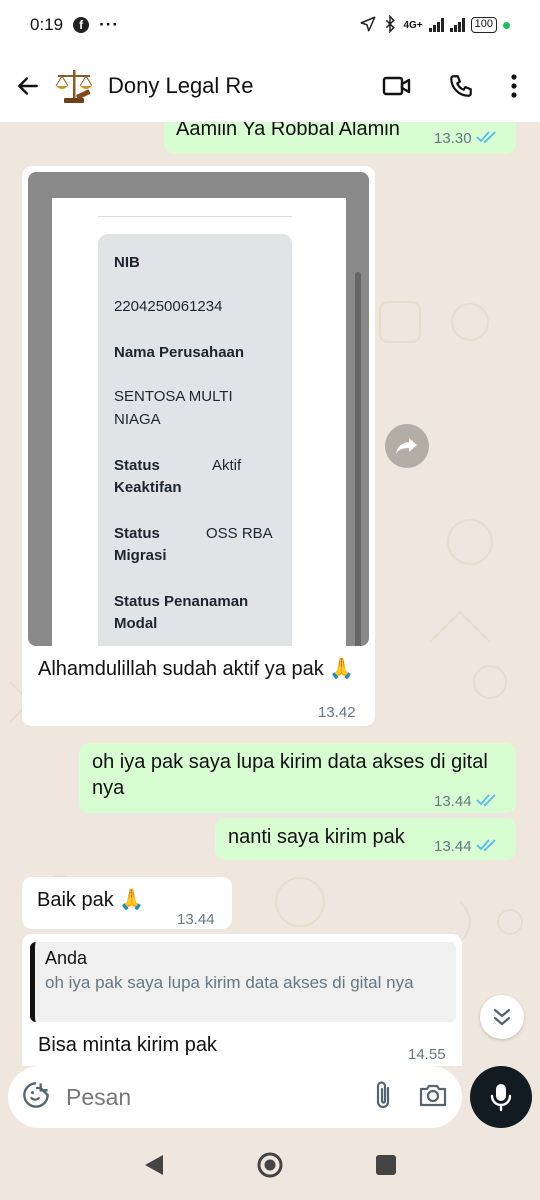 Image resolution: width=540 pixels, height=1200 pixels. Describe the element at coordinates (227, 465) in the screenshot. I see `status-active-value: Aktif` at that location.